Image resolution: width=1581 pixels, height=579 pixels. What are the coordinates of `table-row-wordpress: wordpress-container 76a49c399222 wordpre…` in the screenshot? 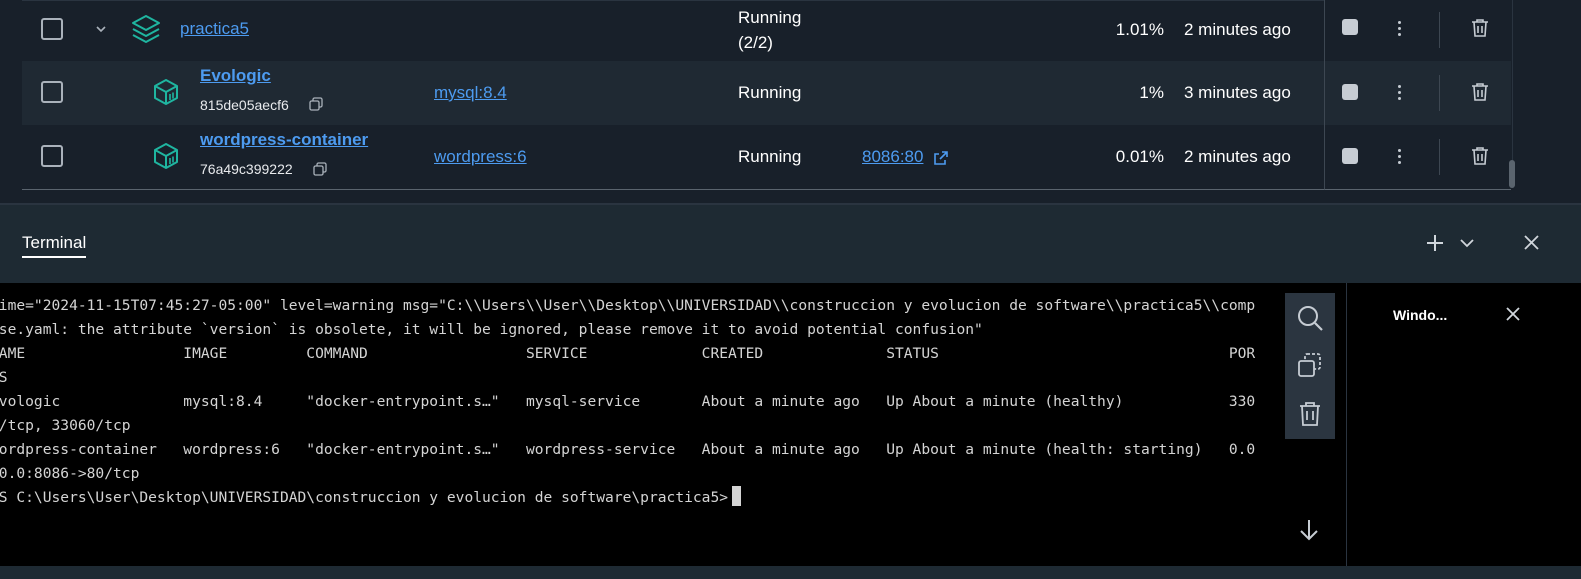 It's located at (673, 157).